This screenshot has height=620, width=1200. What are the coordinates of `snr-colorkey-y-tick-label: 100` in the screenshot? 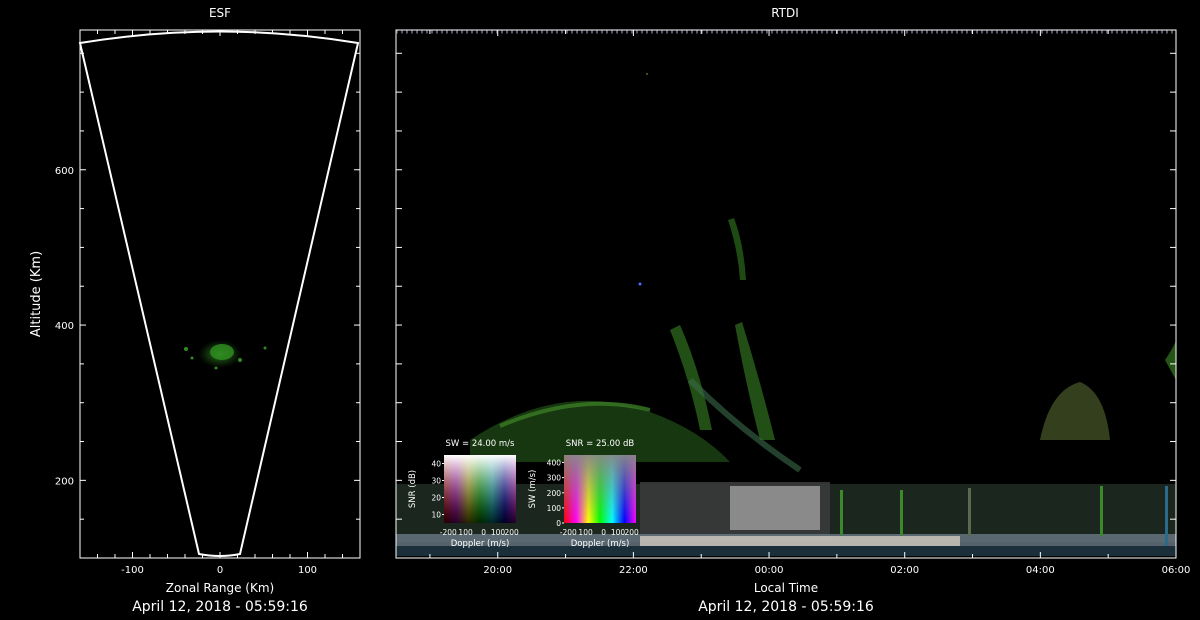 It's located at (554, 508).